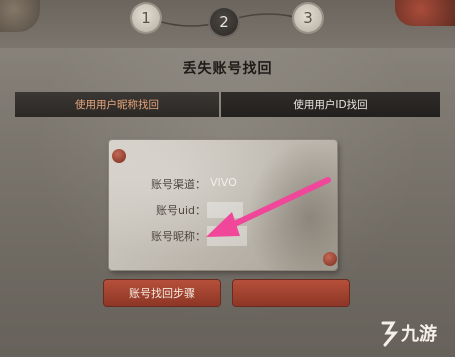 The height and width of the screenshot is (357, 455). Describe the element at coordinates (178, 184) in the screenshot. I see `channel-label: 账号渠道：` at that location.